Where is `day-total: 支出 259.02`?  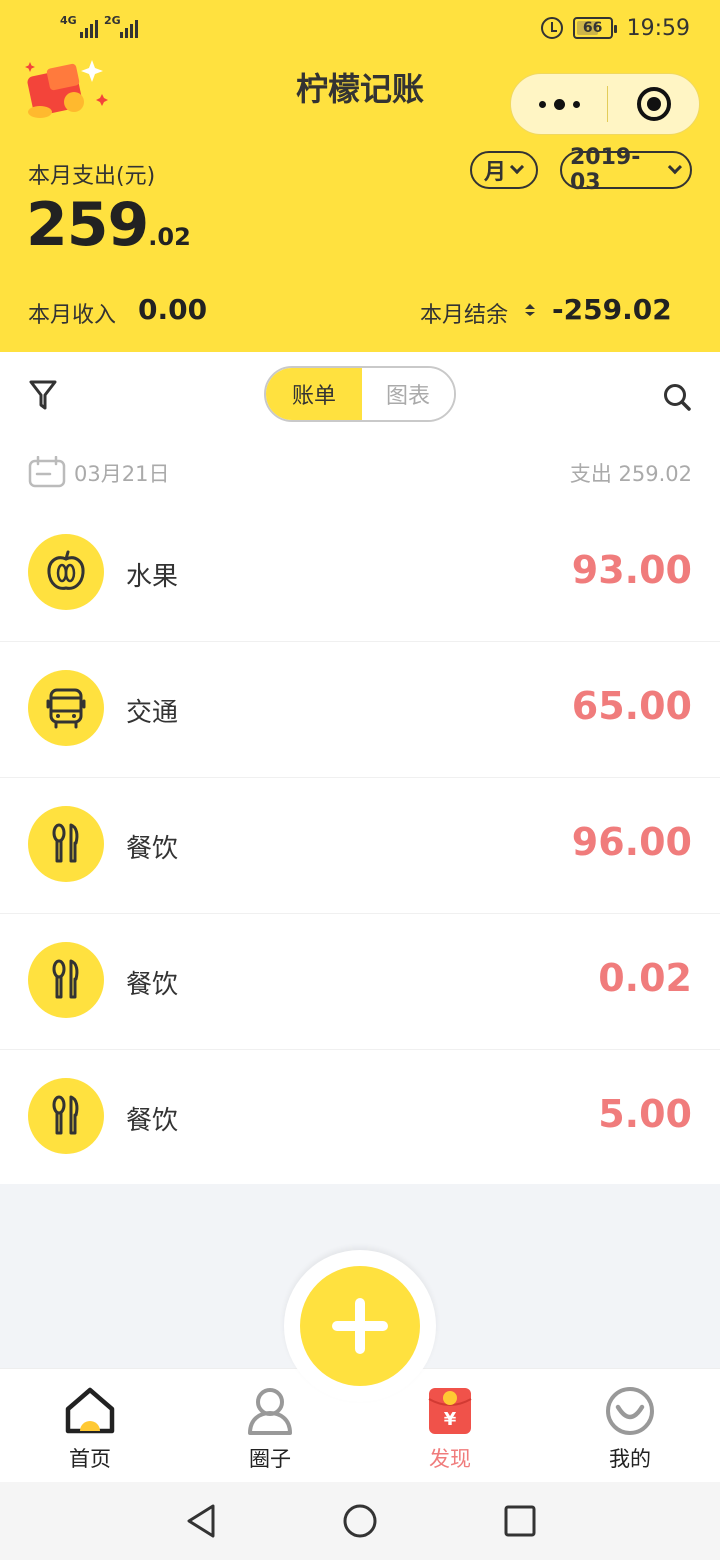 day-total: 支出 259.02 is located at coordinates (630, 474).